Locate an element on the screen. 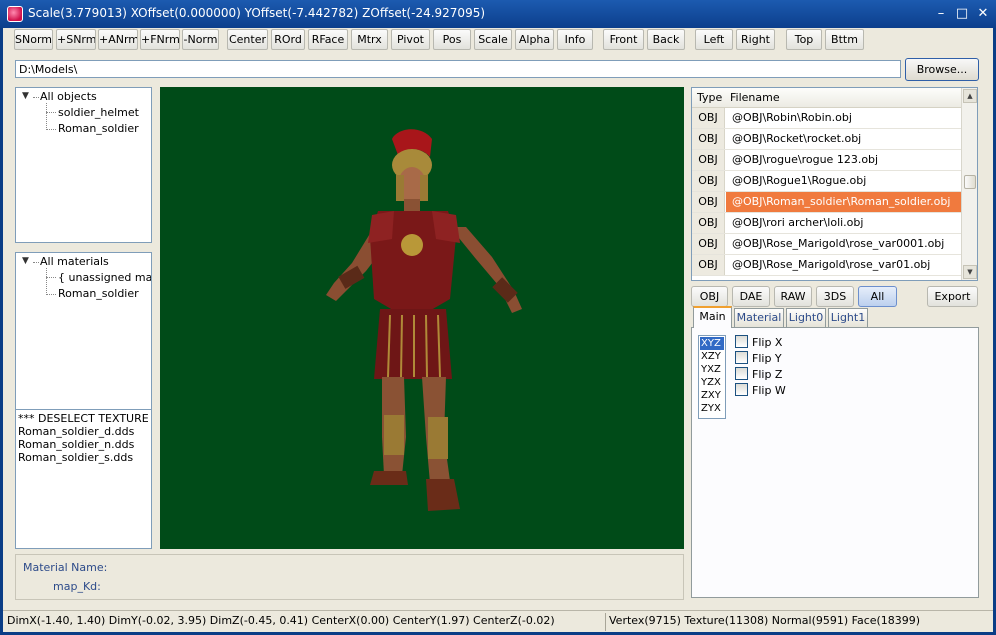 The width and height of the screenshot is (996, 635). mtrx-button: Mtrx is located at coordinates (369, 39).